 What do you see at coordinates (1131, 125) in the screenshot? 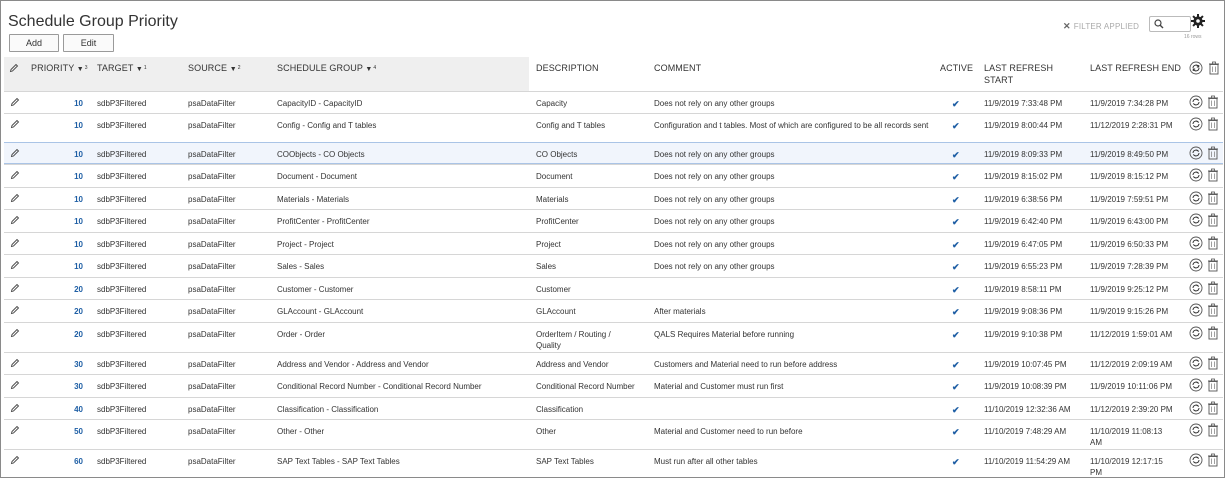
I see `cell-refresh-end: 11/12/2019 2:28:31 PM` at bounding box center [1131, 125].